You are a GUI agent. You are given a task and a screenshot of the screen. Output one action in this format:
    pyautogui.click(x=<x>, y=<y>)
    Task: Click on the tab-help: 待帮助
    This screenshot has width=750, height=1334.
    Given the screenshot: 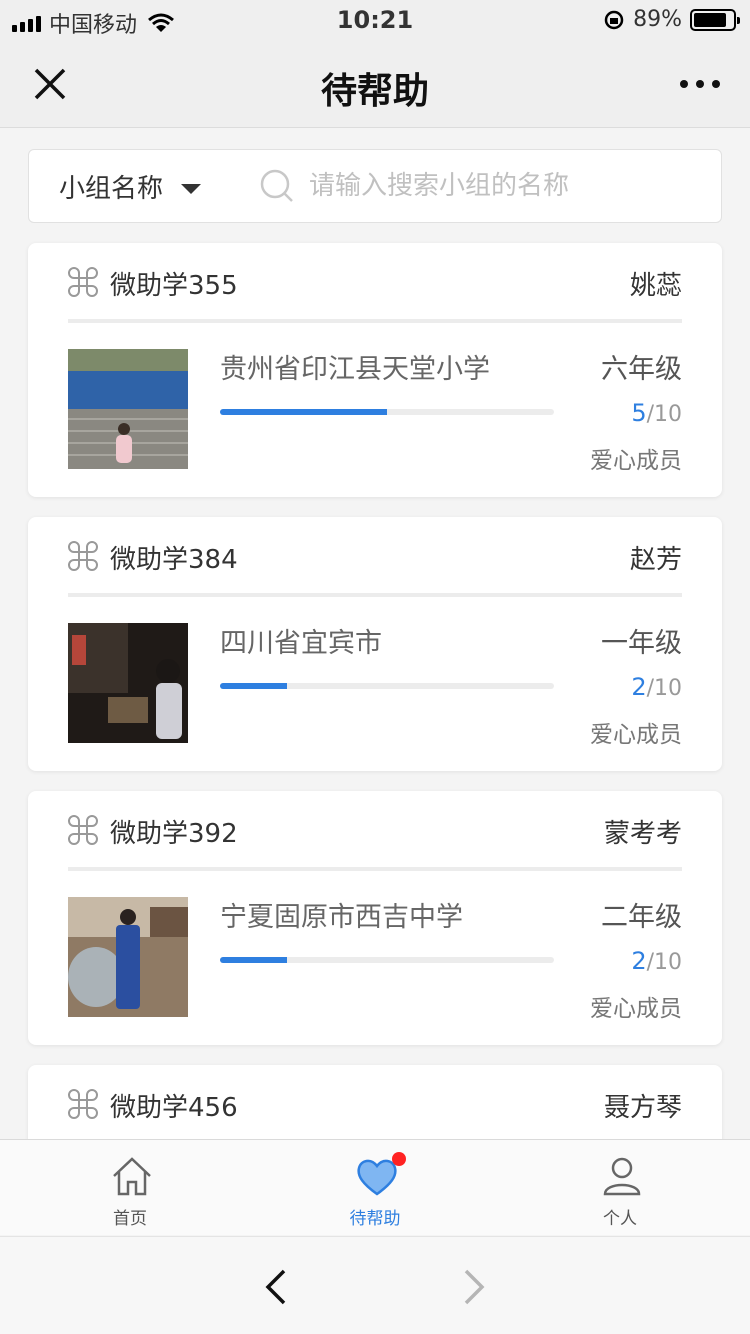 What is the action you would take?
    pyautogui.click(x=375, y=1188)
    